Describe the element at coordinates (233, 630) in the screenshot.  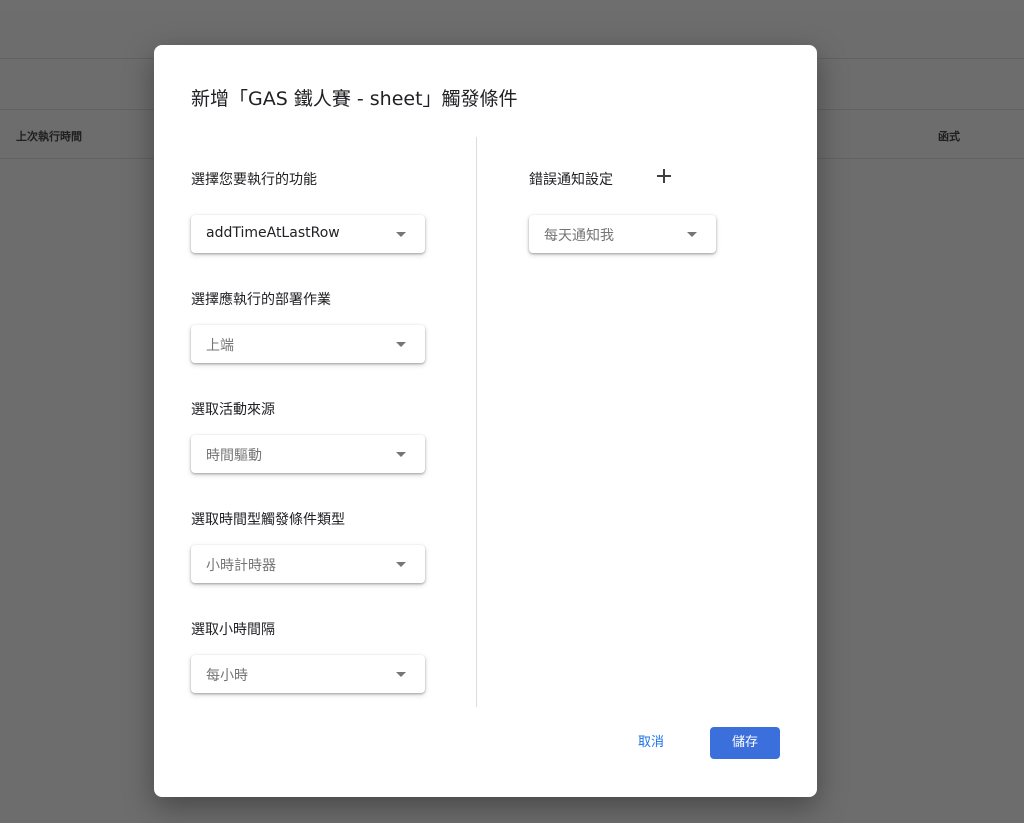
I see `hour-interval-label: 選取小時間隔` at that location.